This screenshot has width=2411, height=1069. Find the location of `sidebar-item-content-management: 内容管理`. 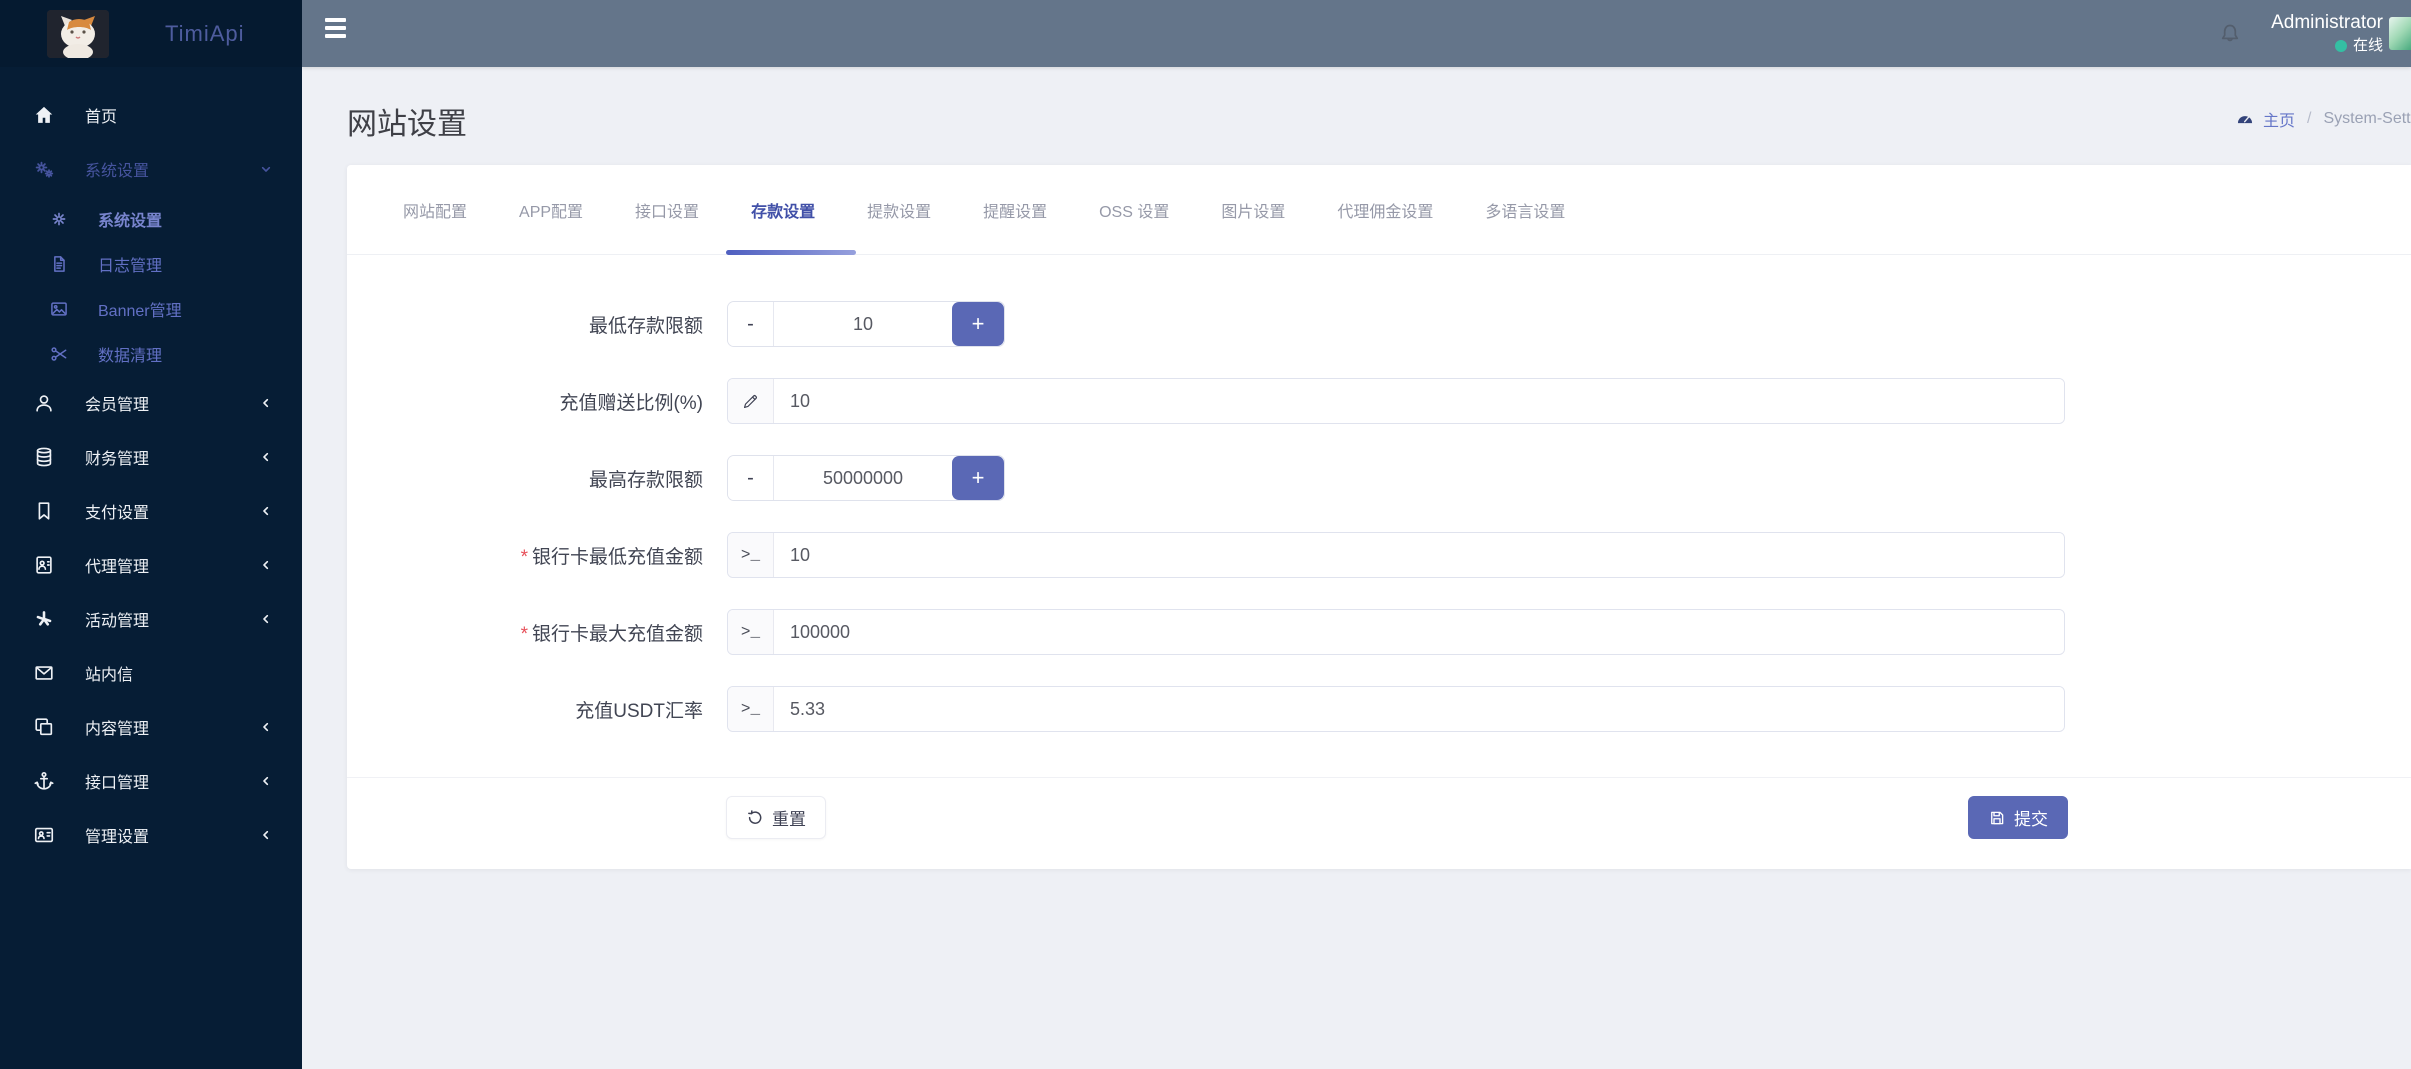

sidebar-item-content-management: 内容管理 is located at coordinates (151, 727).